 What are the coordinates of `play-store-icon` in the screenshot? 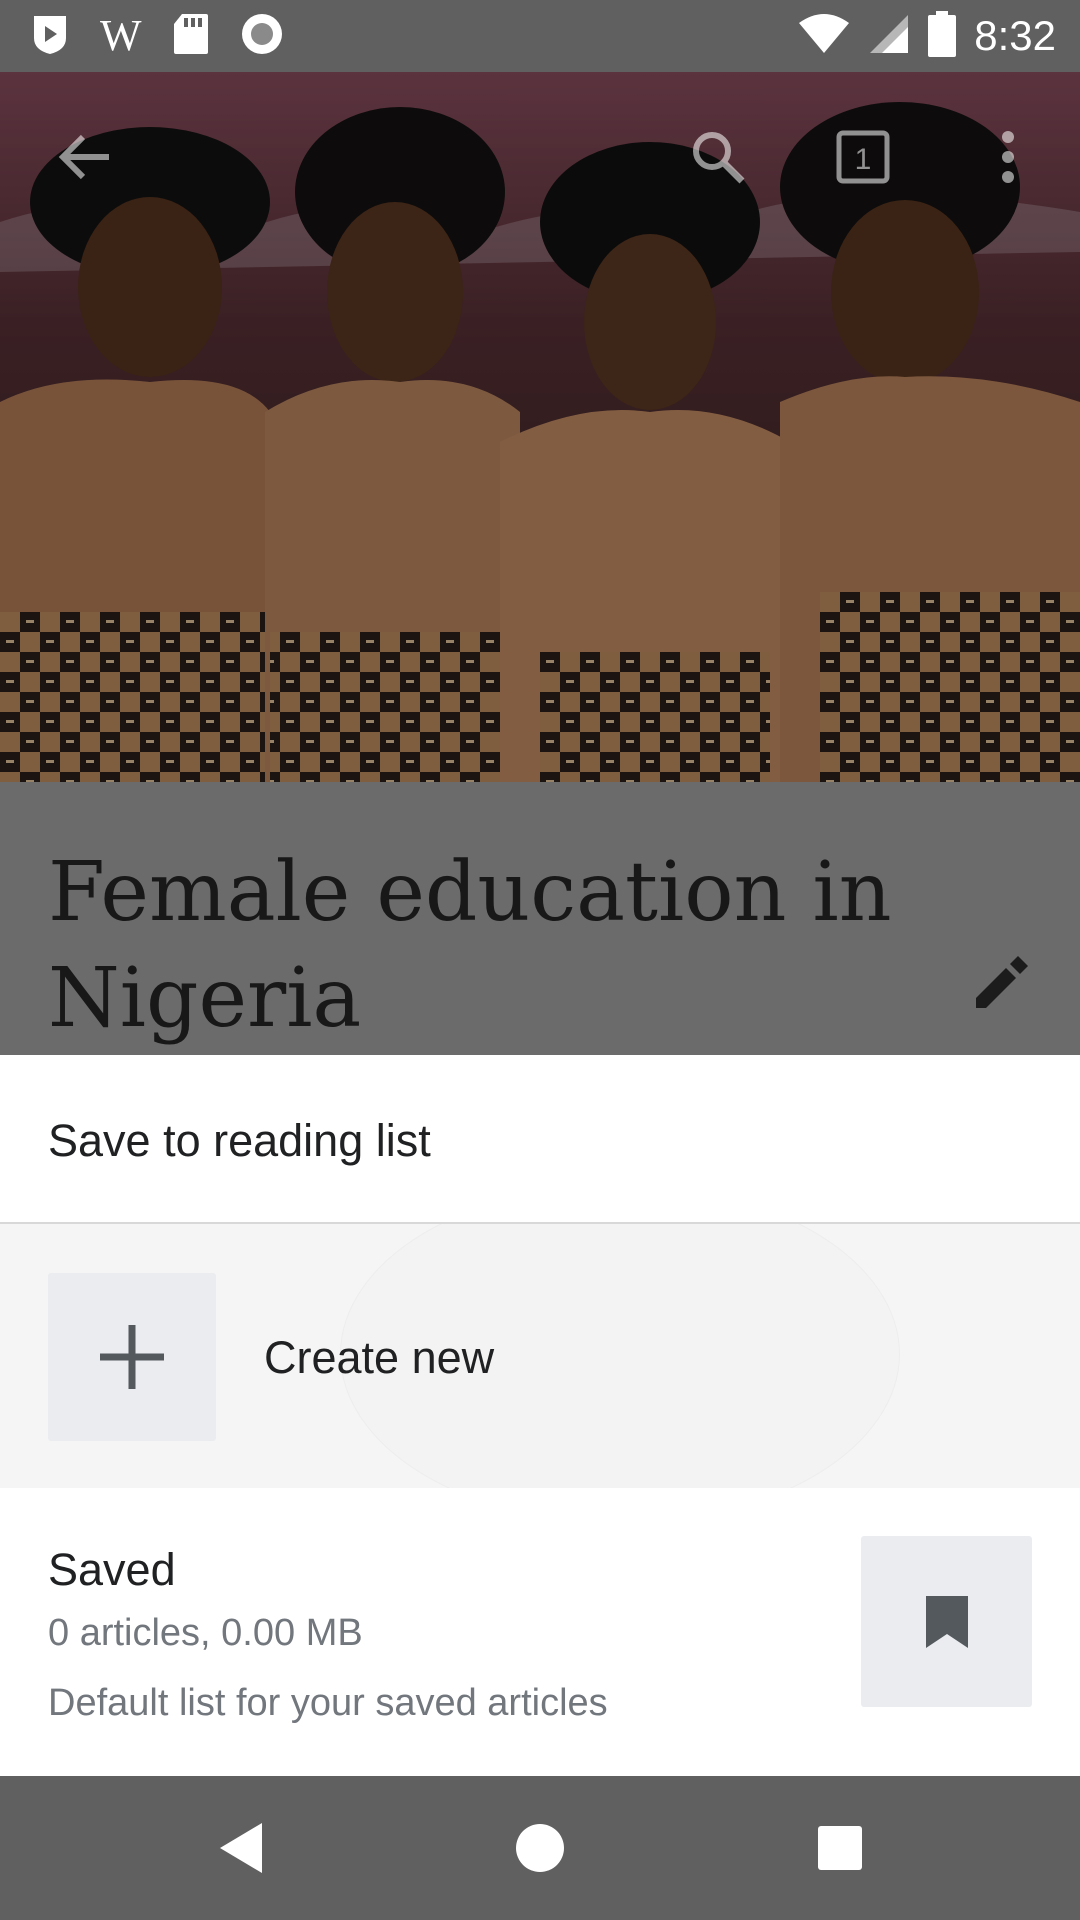 It's located at (50, 36).